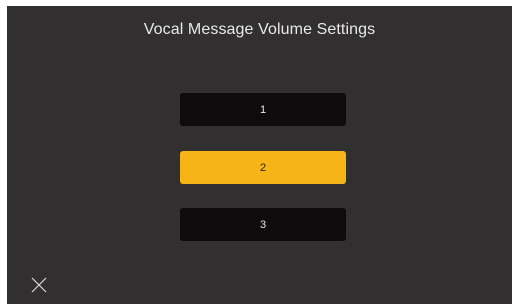 The width and height of the screenshot is (512, 304). I want to click on page-title: Vocal Message Volume Settings, so click(259, 29).